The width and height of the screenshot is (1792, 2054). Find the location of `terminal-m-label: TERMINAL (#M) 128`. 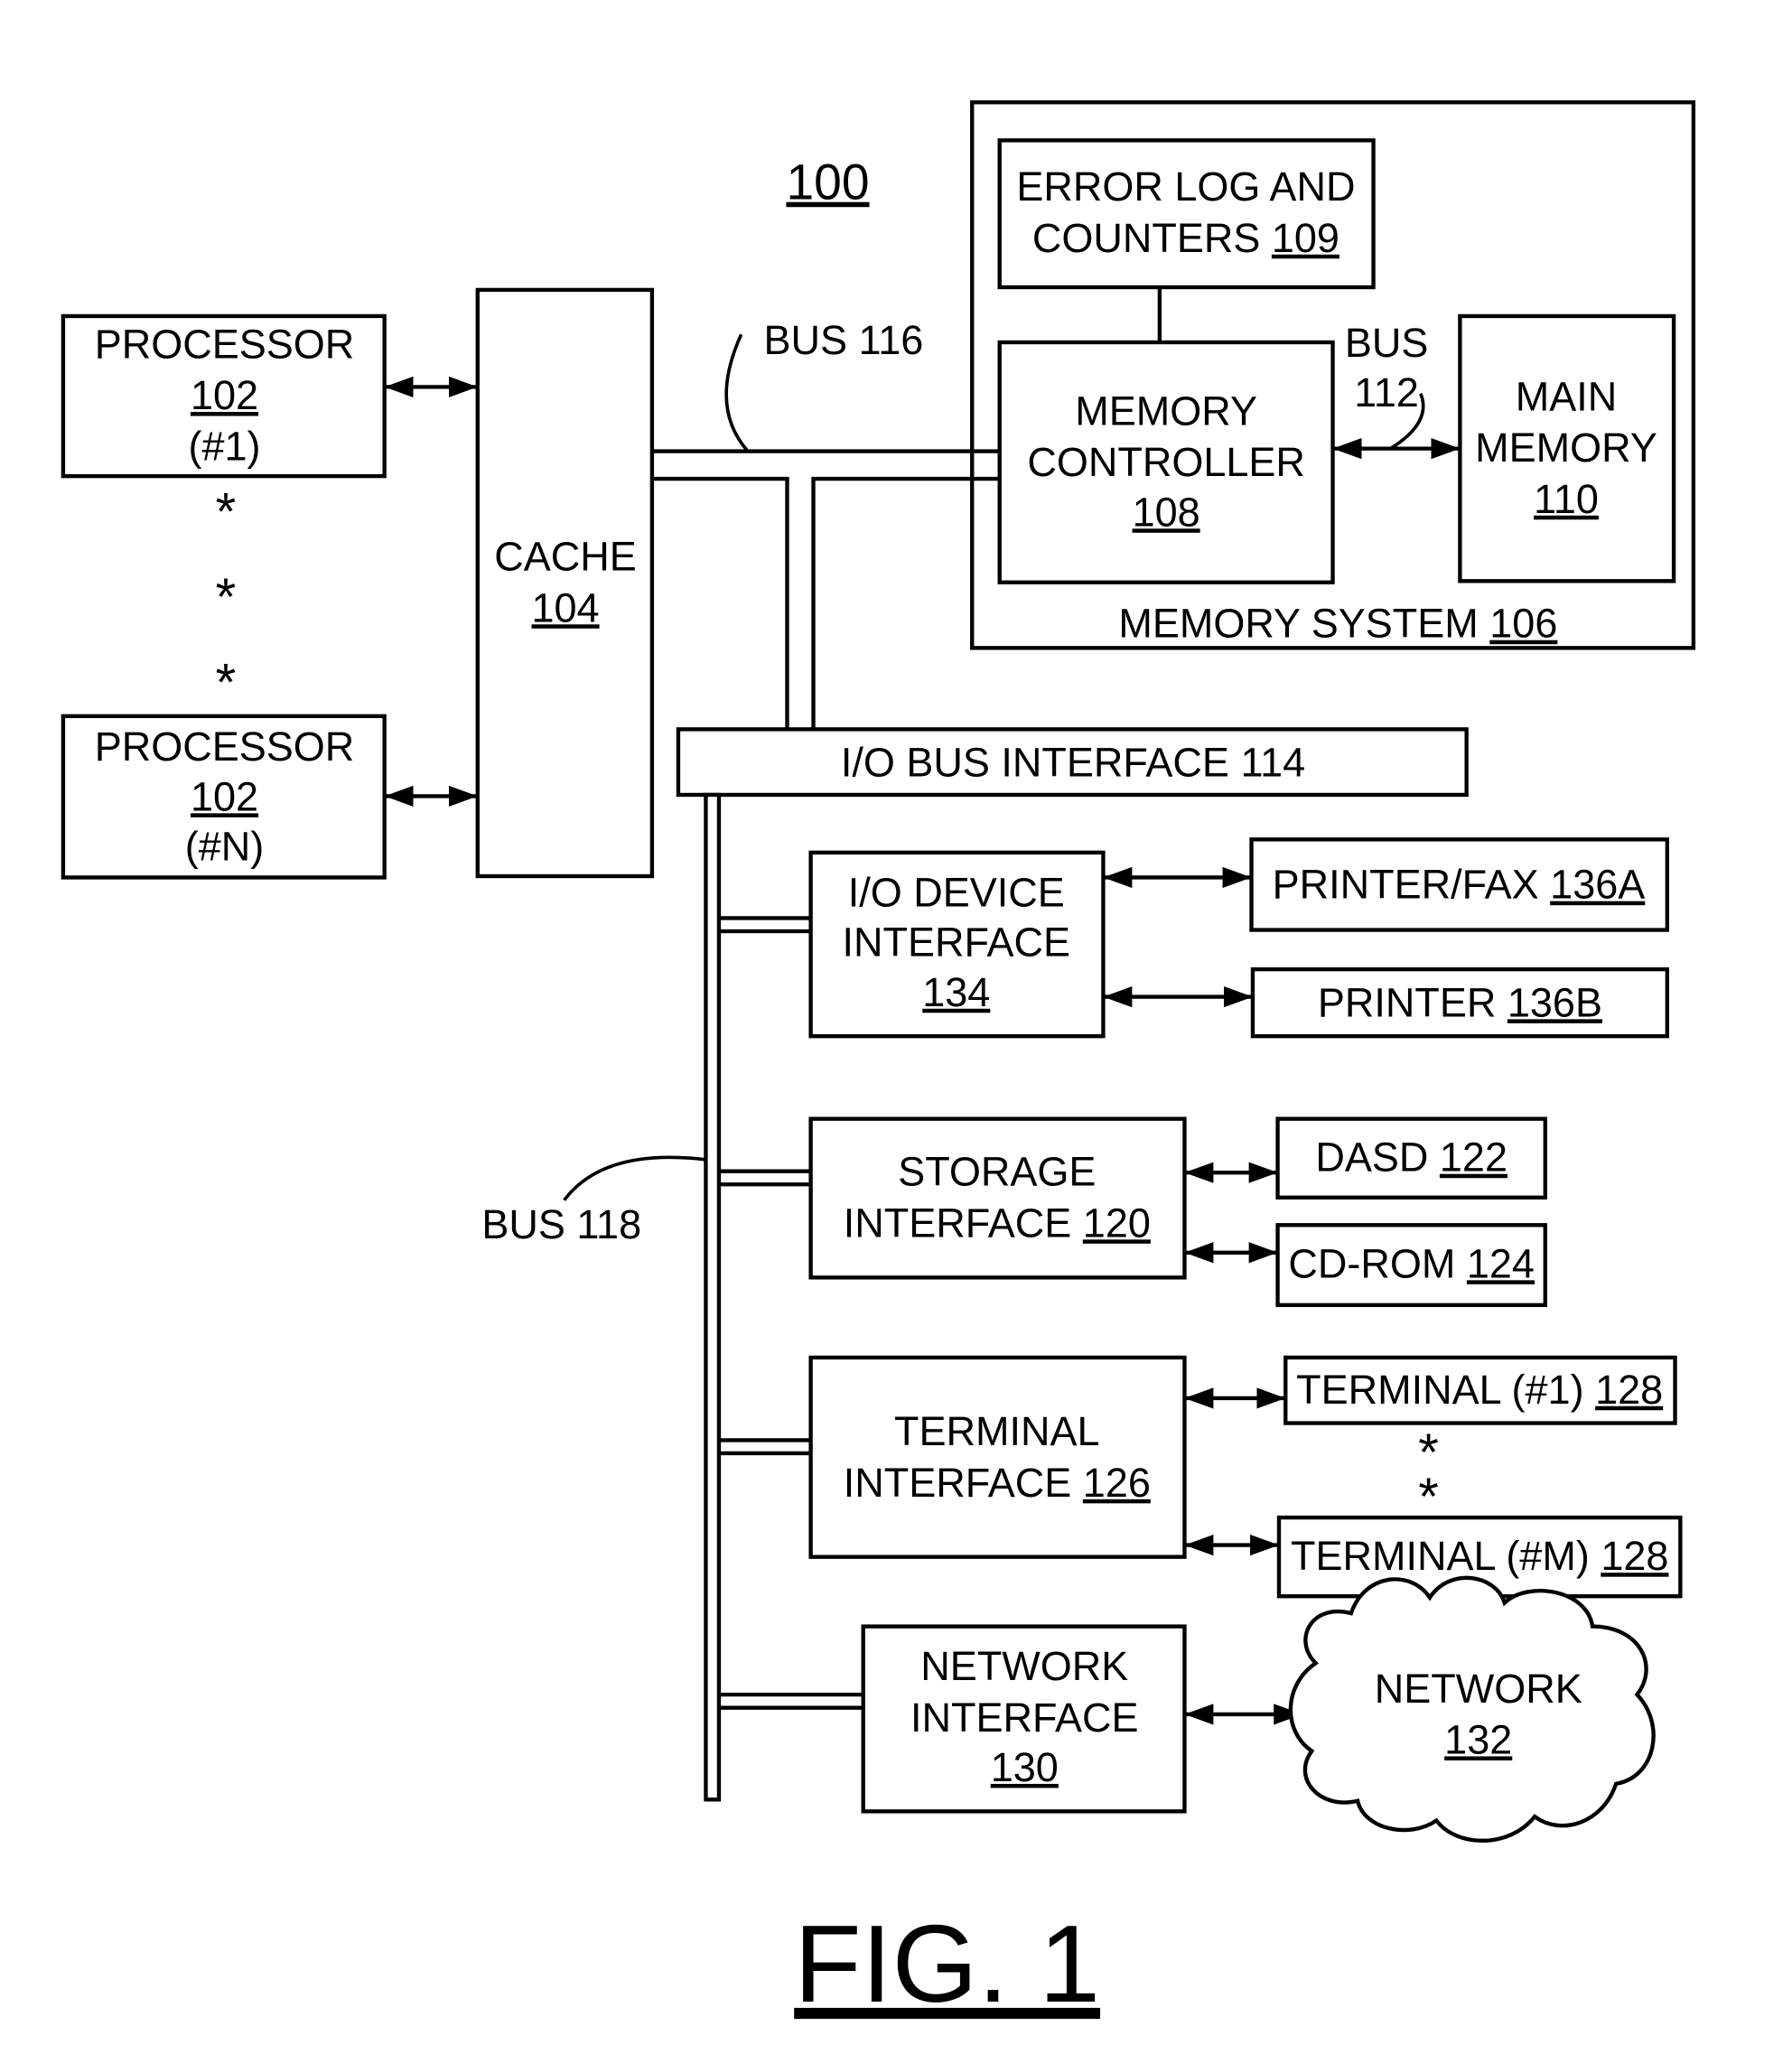

terminal-m-label: TERMINAL (#M) 128 is located at coordinates (1480, 1556).